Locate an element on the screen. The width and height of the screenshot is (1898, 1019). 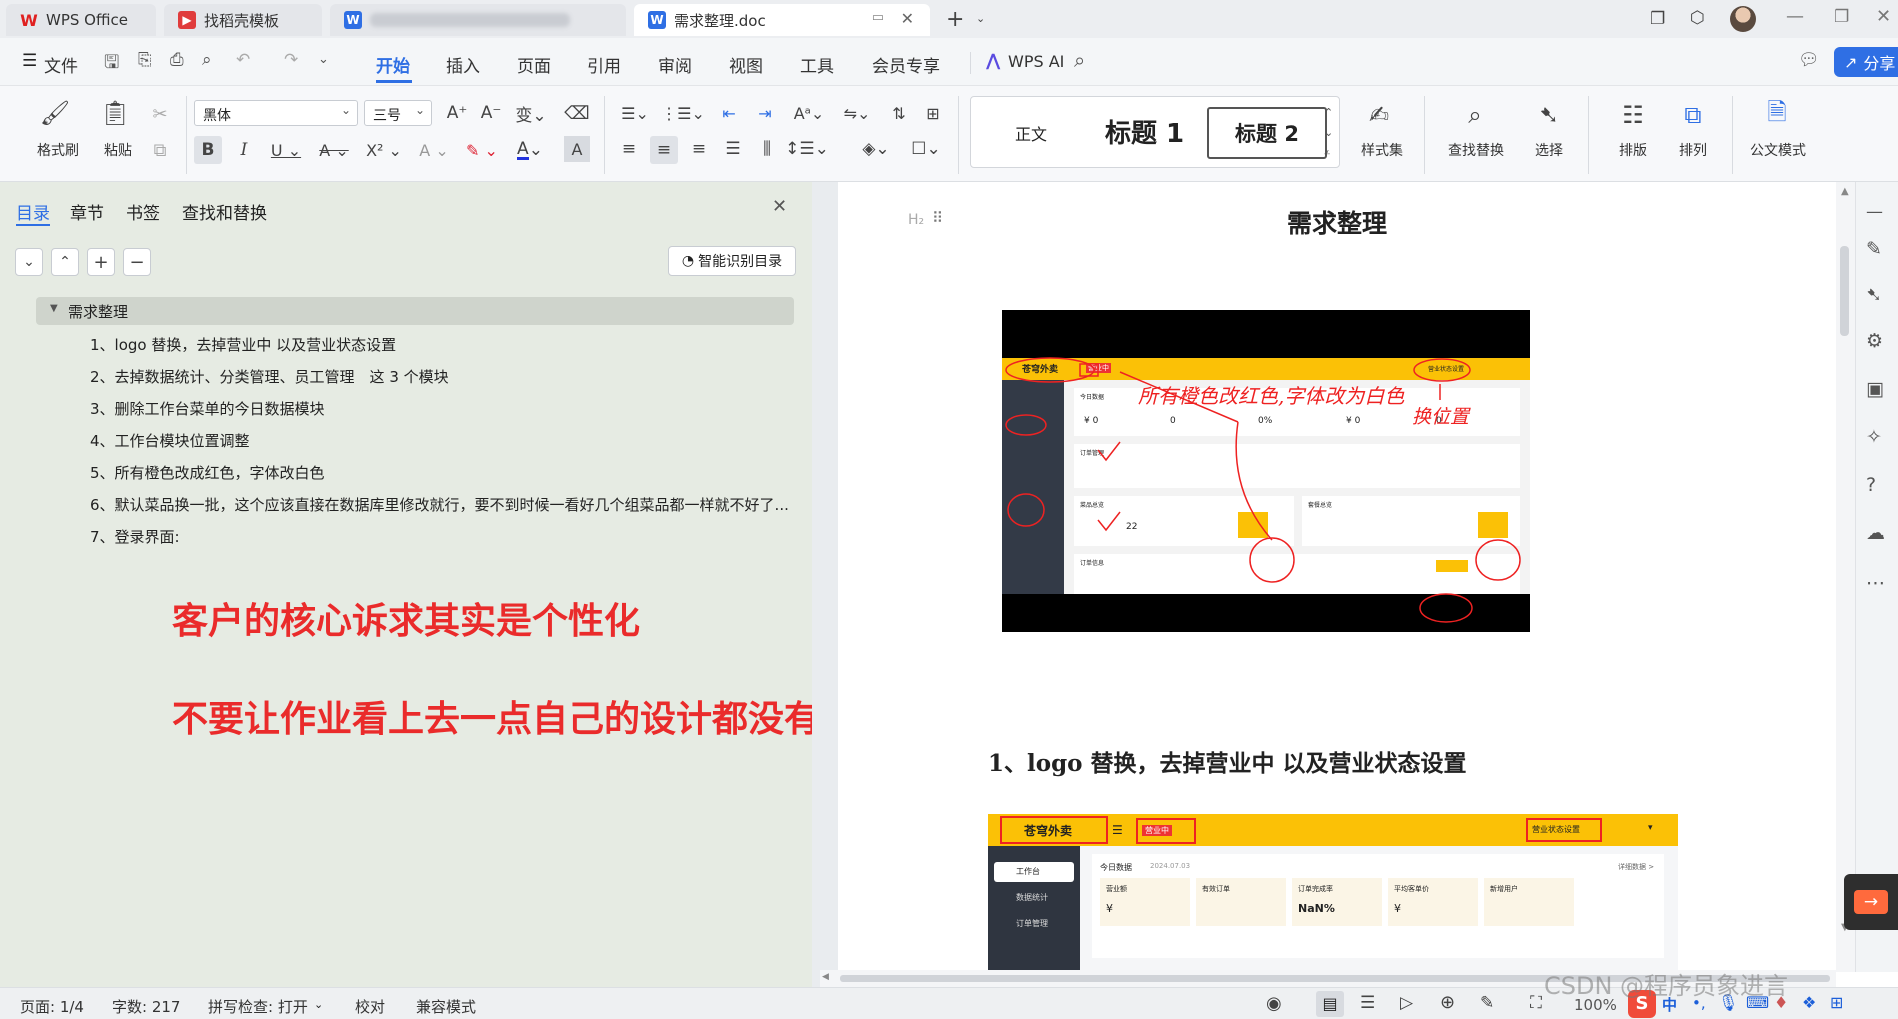
search-icon: ⌕ is located at coordinates (1079, 60).